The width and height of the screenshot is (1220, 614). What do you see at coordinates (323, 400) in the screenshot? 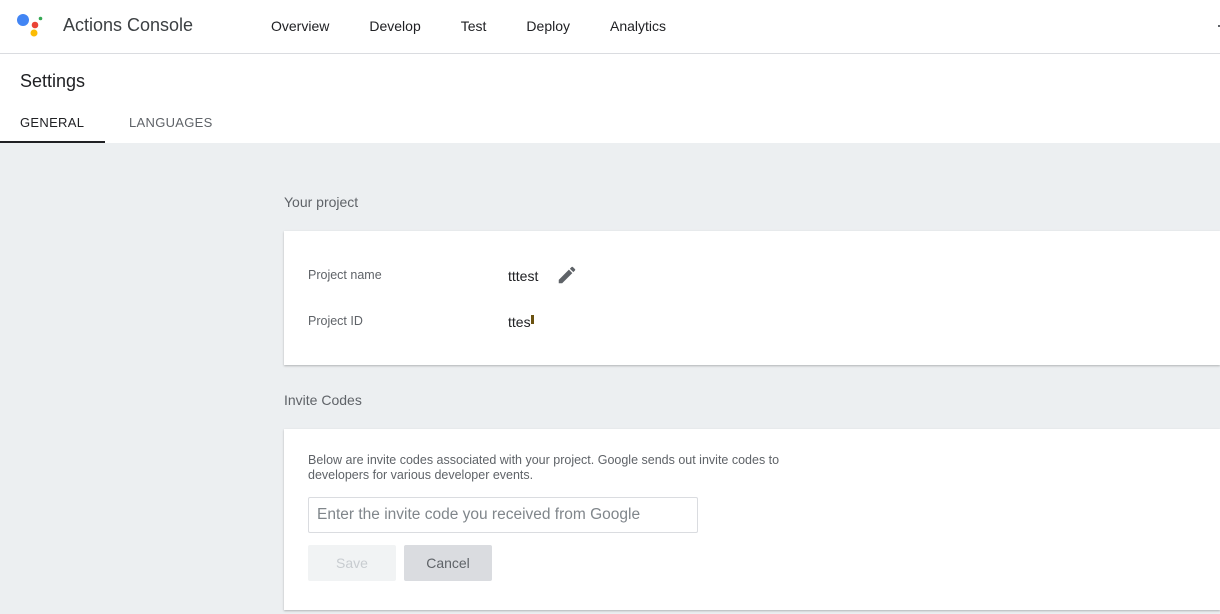
I see `invite-codes-heading: Invite Codes` at bounding box center [323, 400].